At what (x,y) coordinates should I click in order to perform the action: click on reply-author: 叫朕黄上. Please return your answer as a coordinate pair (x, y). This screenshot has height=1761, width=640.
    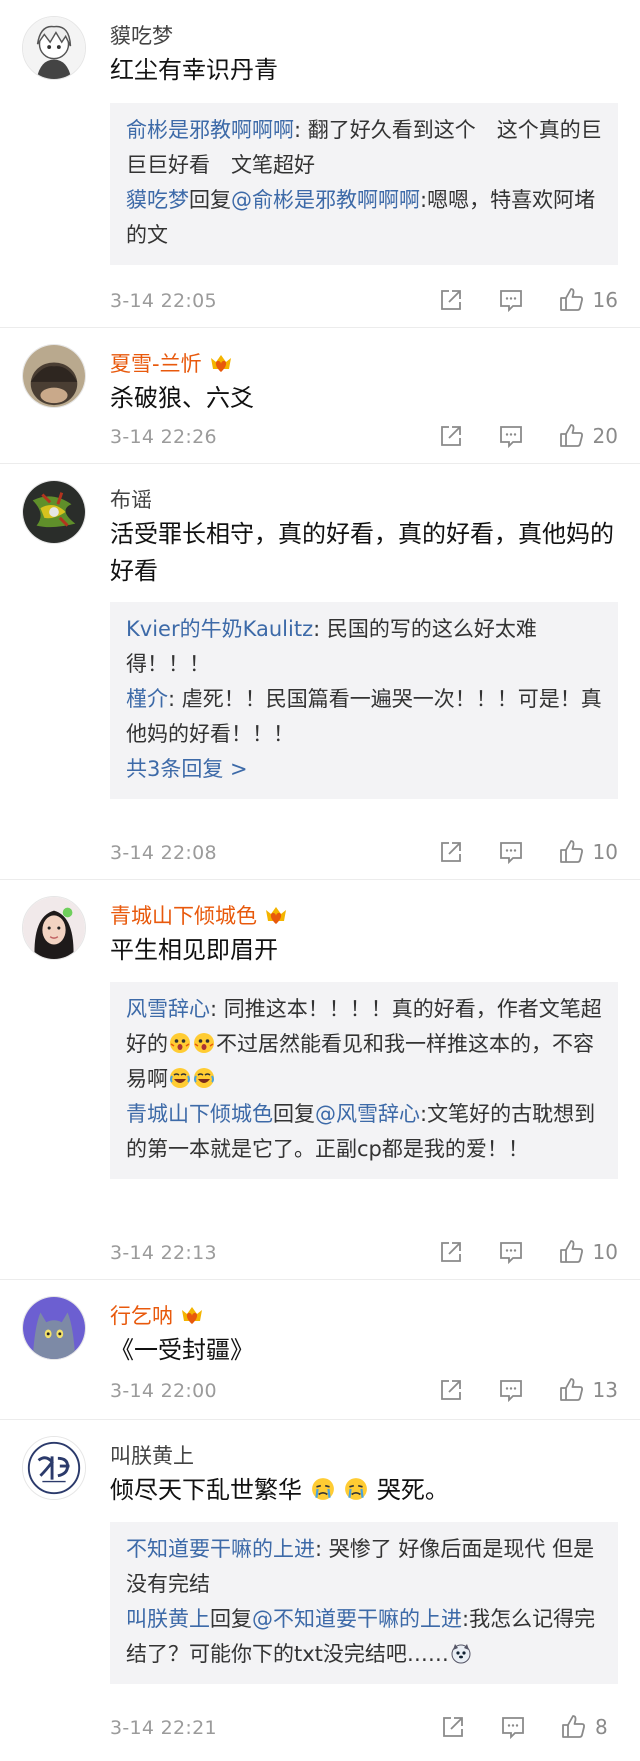
    Looking at the image, I should click on (168, 1619).